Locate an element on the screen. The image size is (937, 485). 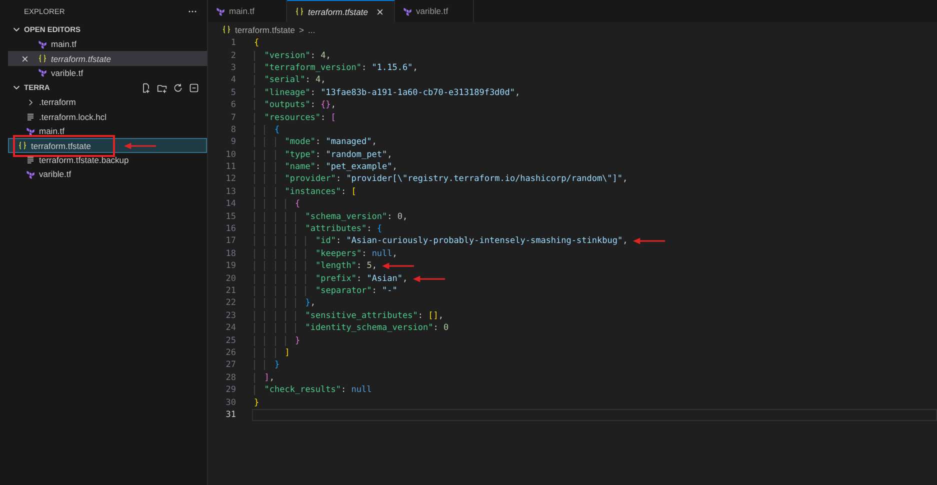
code-line: "schema_version": 0, is located at coordinates (331, 217).